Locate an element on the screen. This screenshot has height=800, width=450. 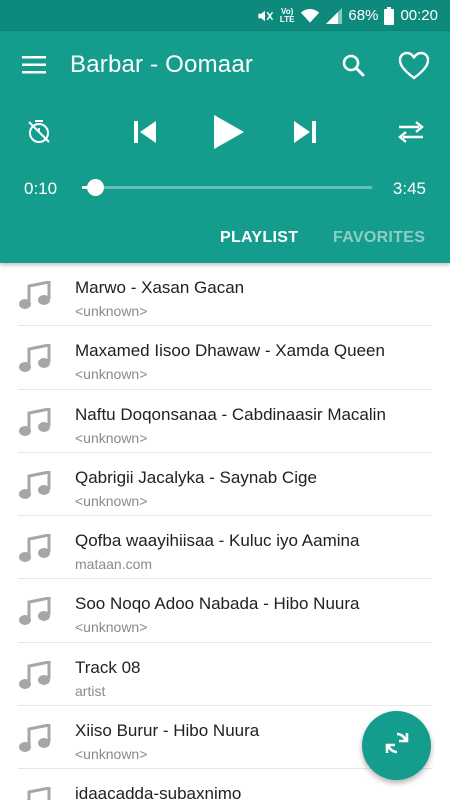
timer-off-icon is located at coordinates (39, 132).